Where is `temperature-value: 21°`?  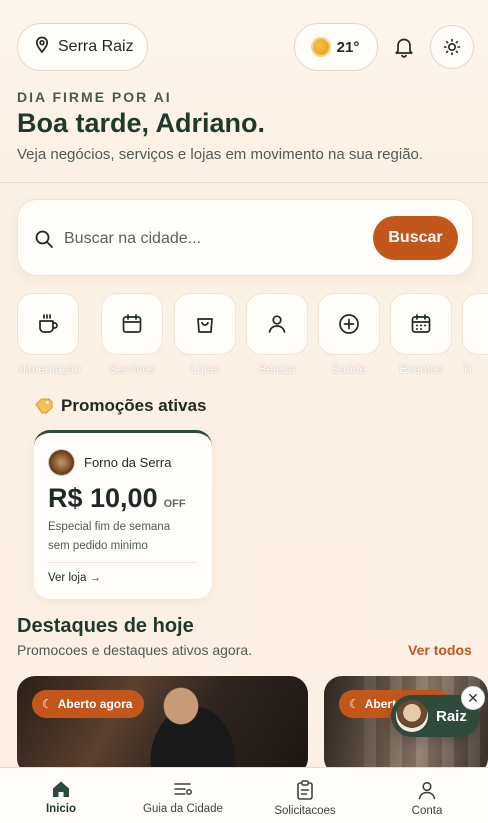 temperature-value: 21° is located at coordinates (348, 47).